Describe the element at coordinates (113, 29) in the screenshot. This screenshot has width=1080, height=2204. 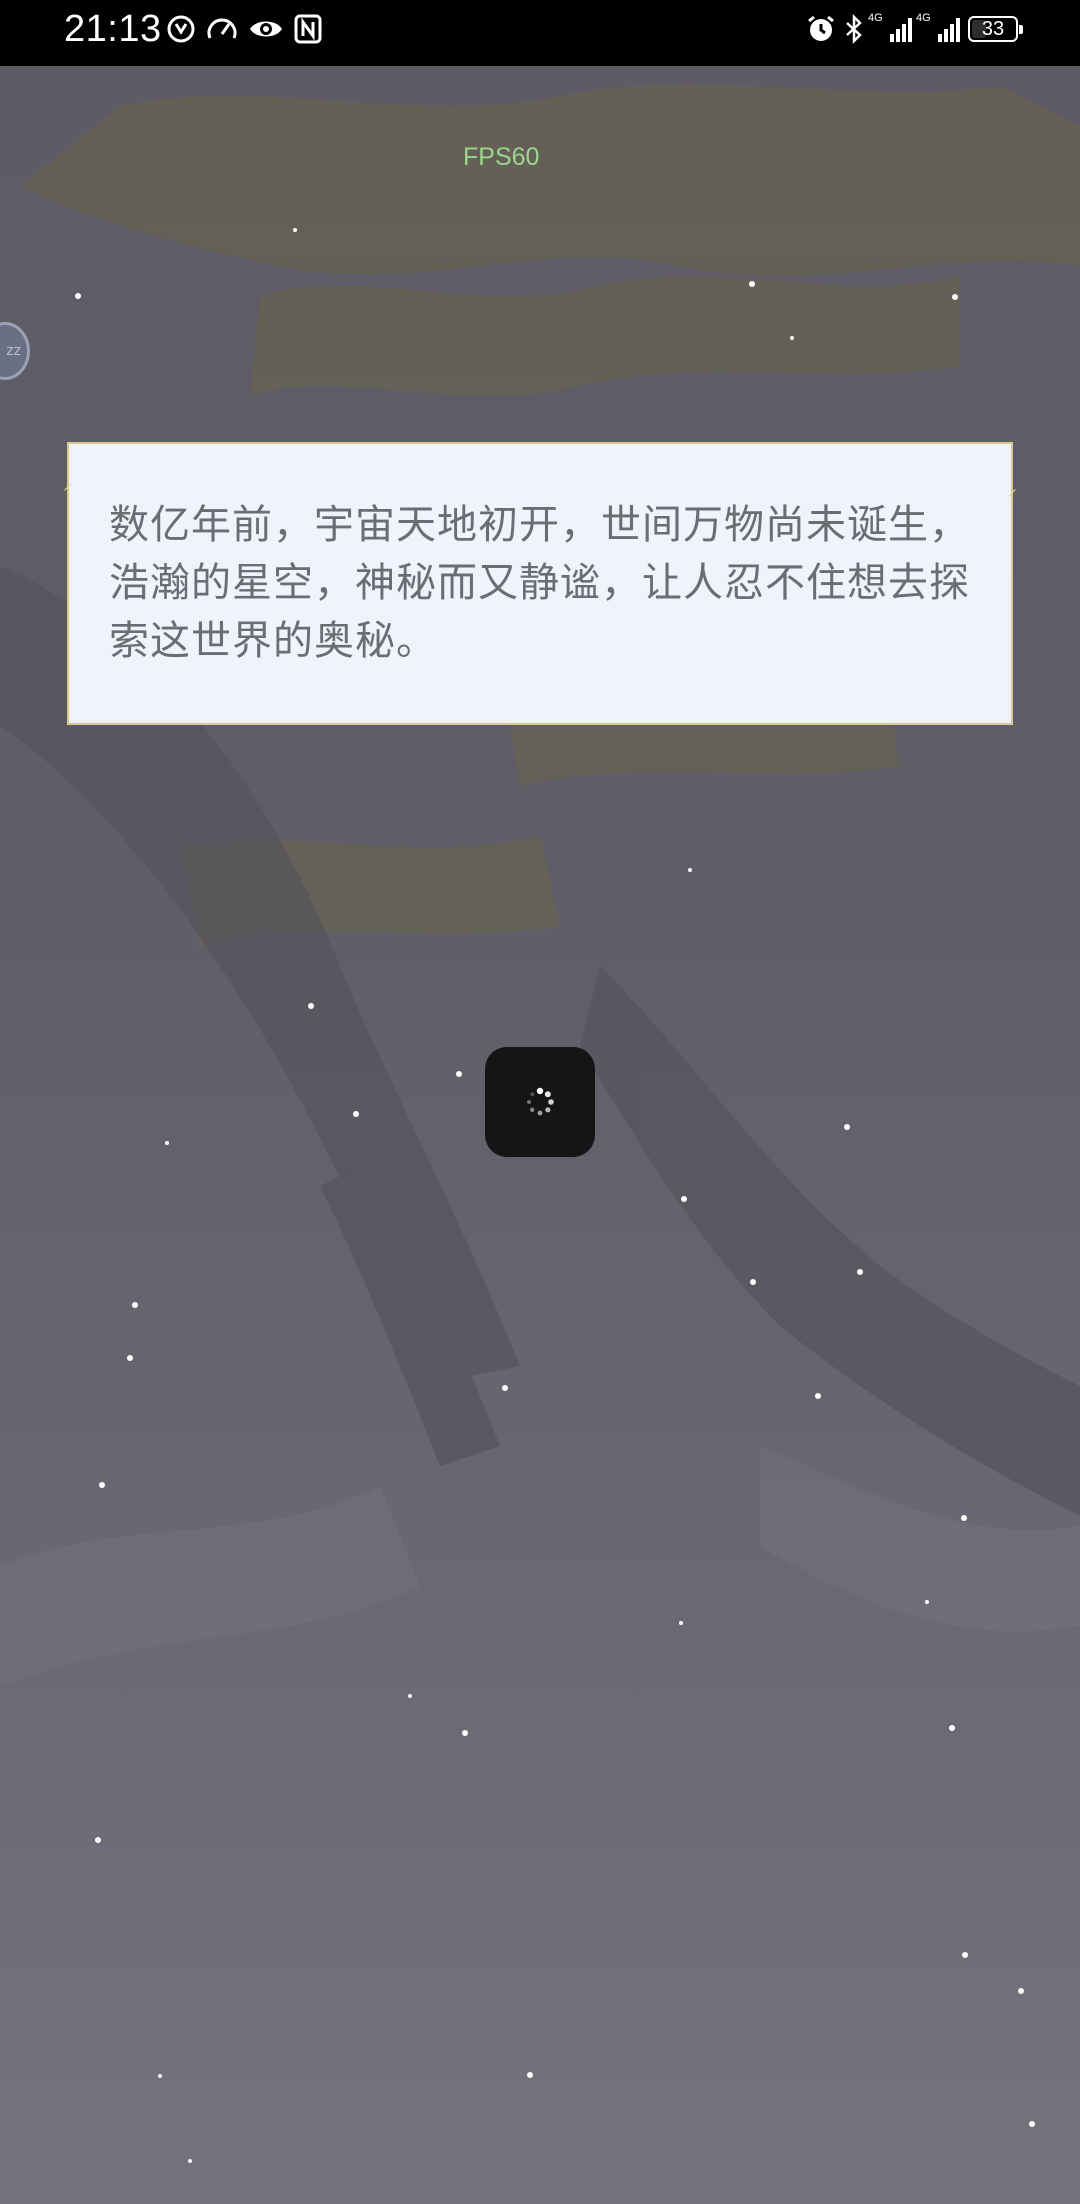
I see `status-time: 21:13` at that location.